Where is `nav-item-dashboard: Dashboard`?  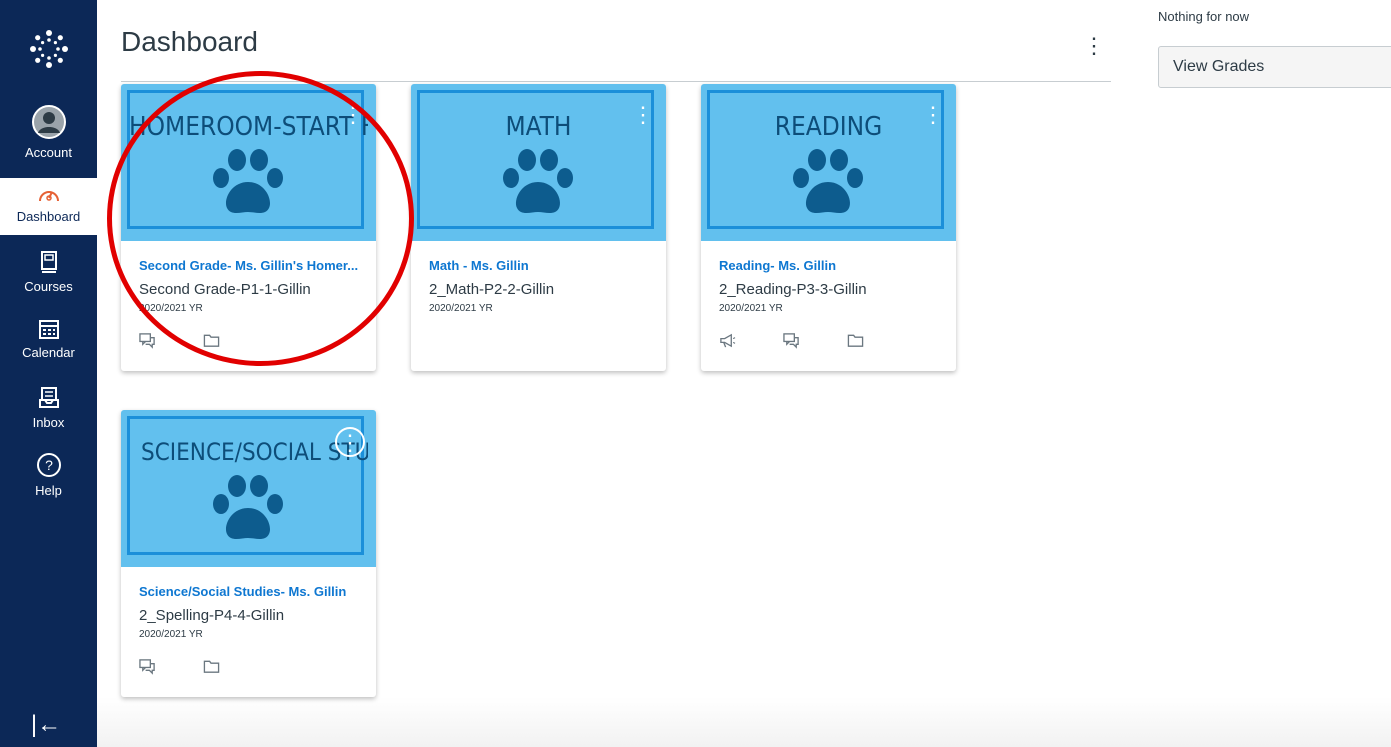 nav-item-dashboard: Dashboard is located at coordinates (48, 206).